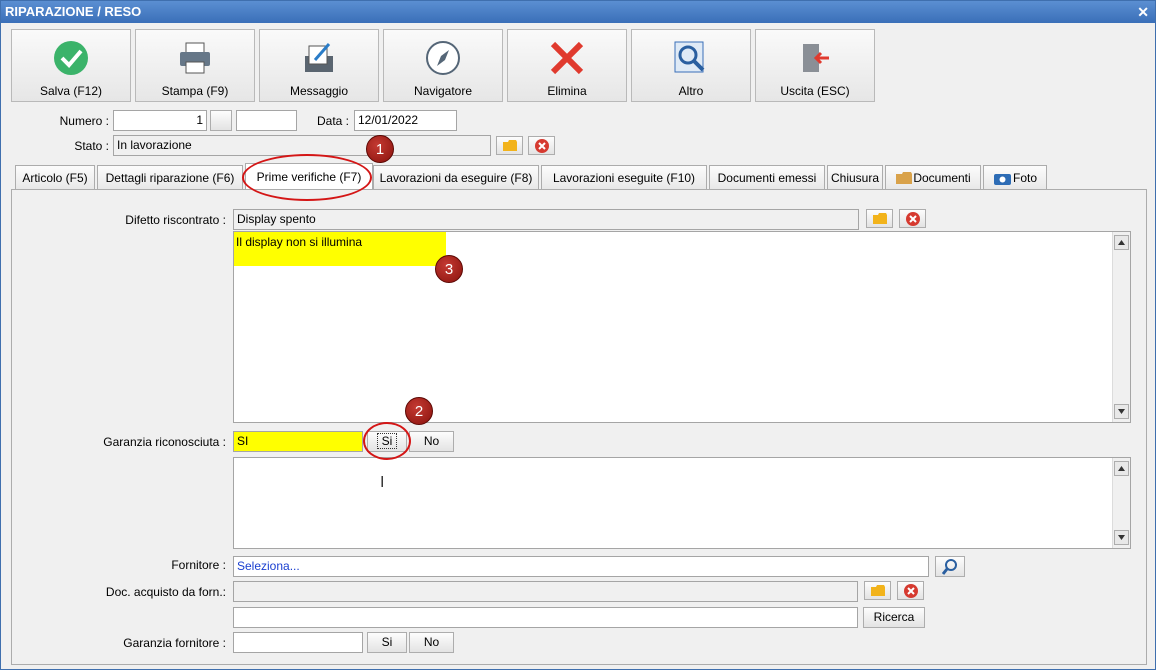 The height and width of the screenshot is (670, 1156). What do you see at coordinates (319, 91) in the screenshot?
I see `message-label: Messaggio` at bounding box center [319, 91].